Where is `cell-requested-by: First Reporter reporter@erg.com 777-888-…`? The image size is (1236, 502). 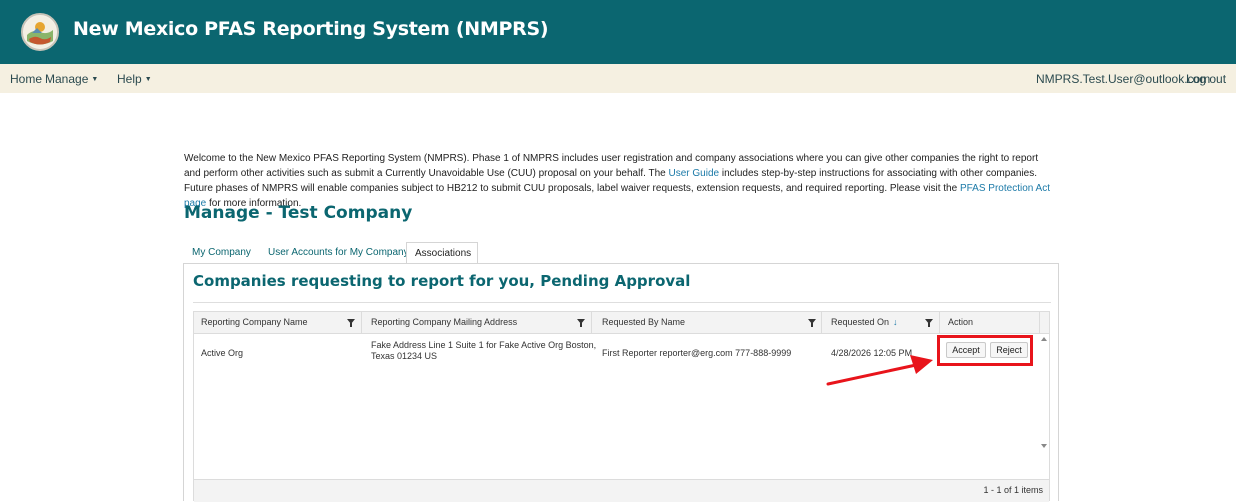
cell-requested-by: First Reporter reporter@erg.com 777-888-… is located at coordinates (697, 353).